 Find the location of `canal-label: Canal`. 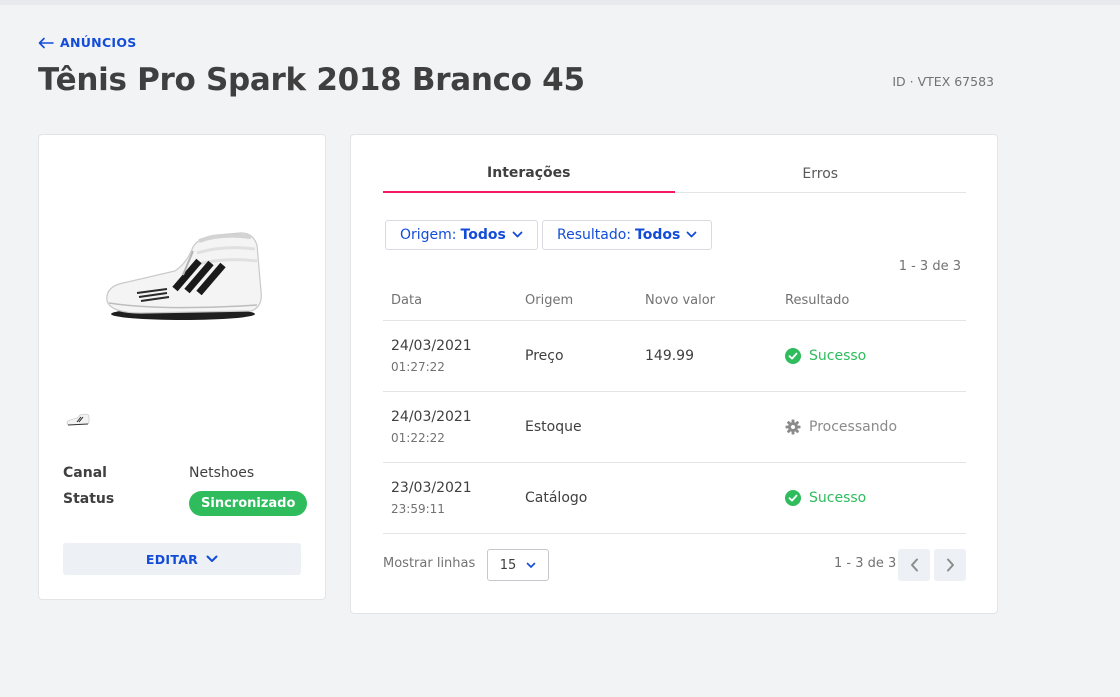

canal-label: Canal is located at coordinates (85, 473).